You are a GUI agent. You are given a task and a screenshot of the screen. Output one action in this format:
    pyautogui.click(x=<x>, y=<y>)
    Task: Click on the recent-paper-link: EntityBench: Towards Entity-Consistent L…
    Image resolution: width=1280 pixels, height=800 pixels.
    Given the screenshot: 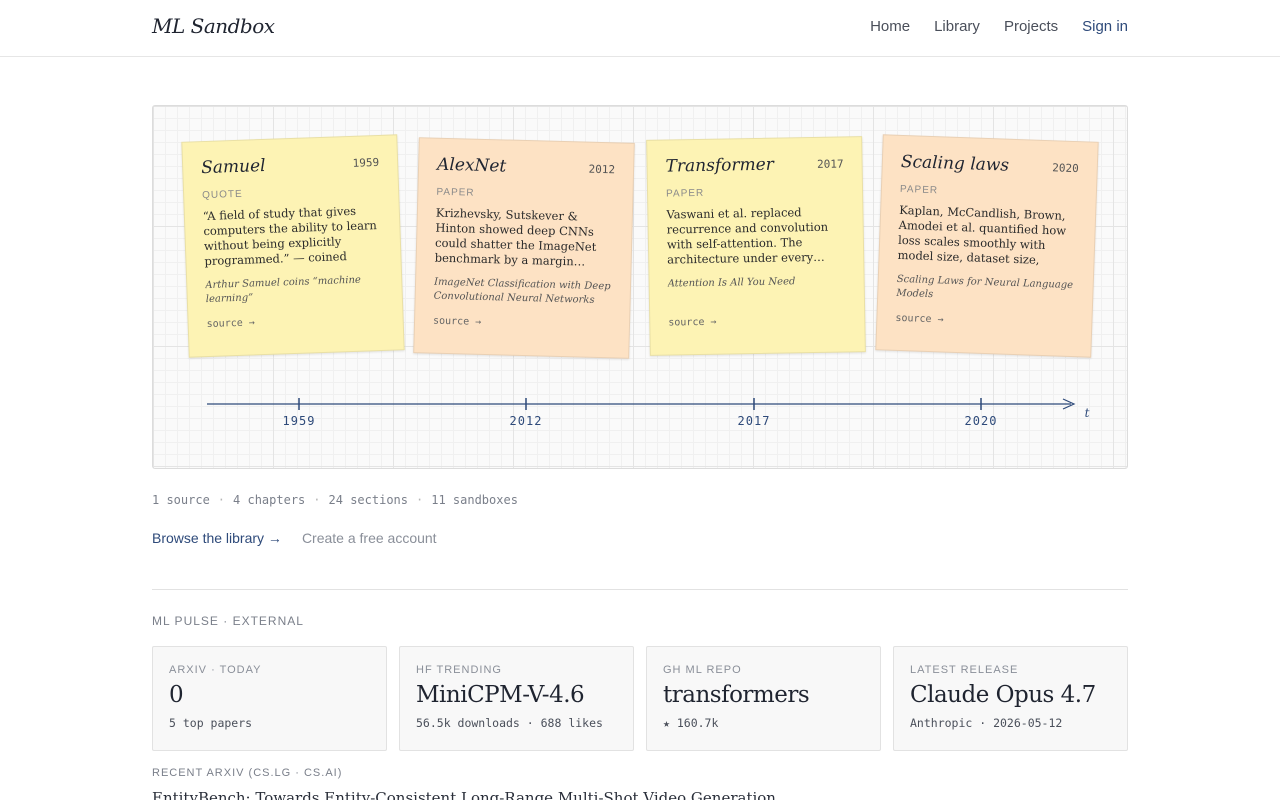 What is the action you would take?
    pyautogui.click(x=464, y=794)
    